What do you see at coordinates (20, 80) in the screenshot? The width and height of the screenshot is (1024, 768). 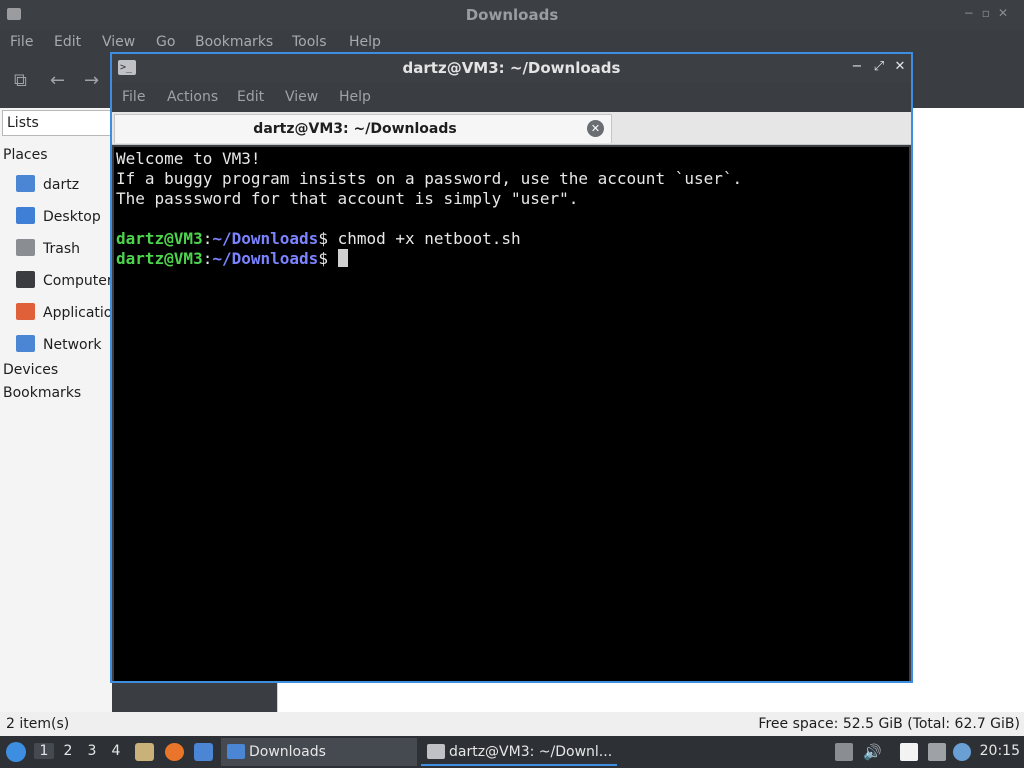 I see `new-tab-icon: ⧉` at bounding box center [20, 80].